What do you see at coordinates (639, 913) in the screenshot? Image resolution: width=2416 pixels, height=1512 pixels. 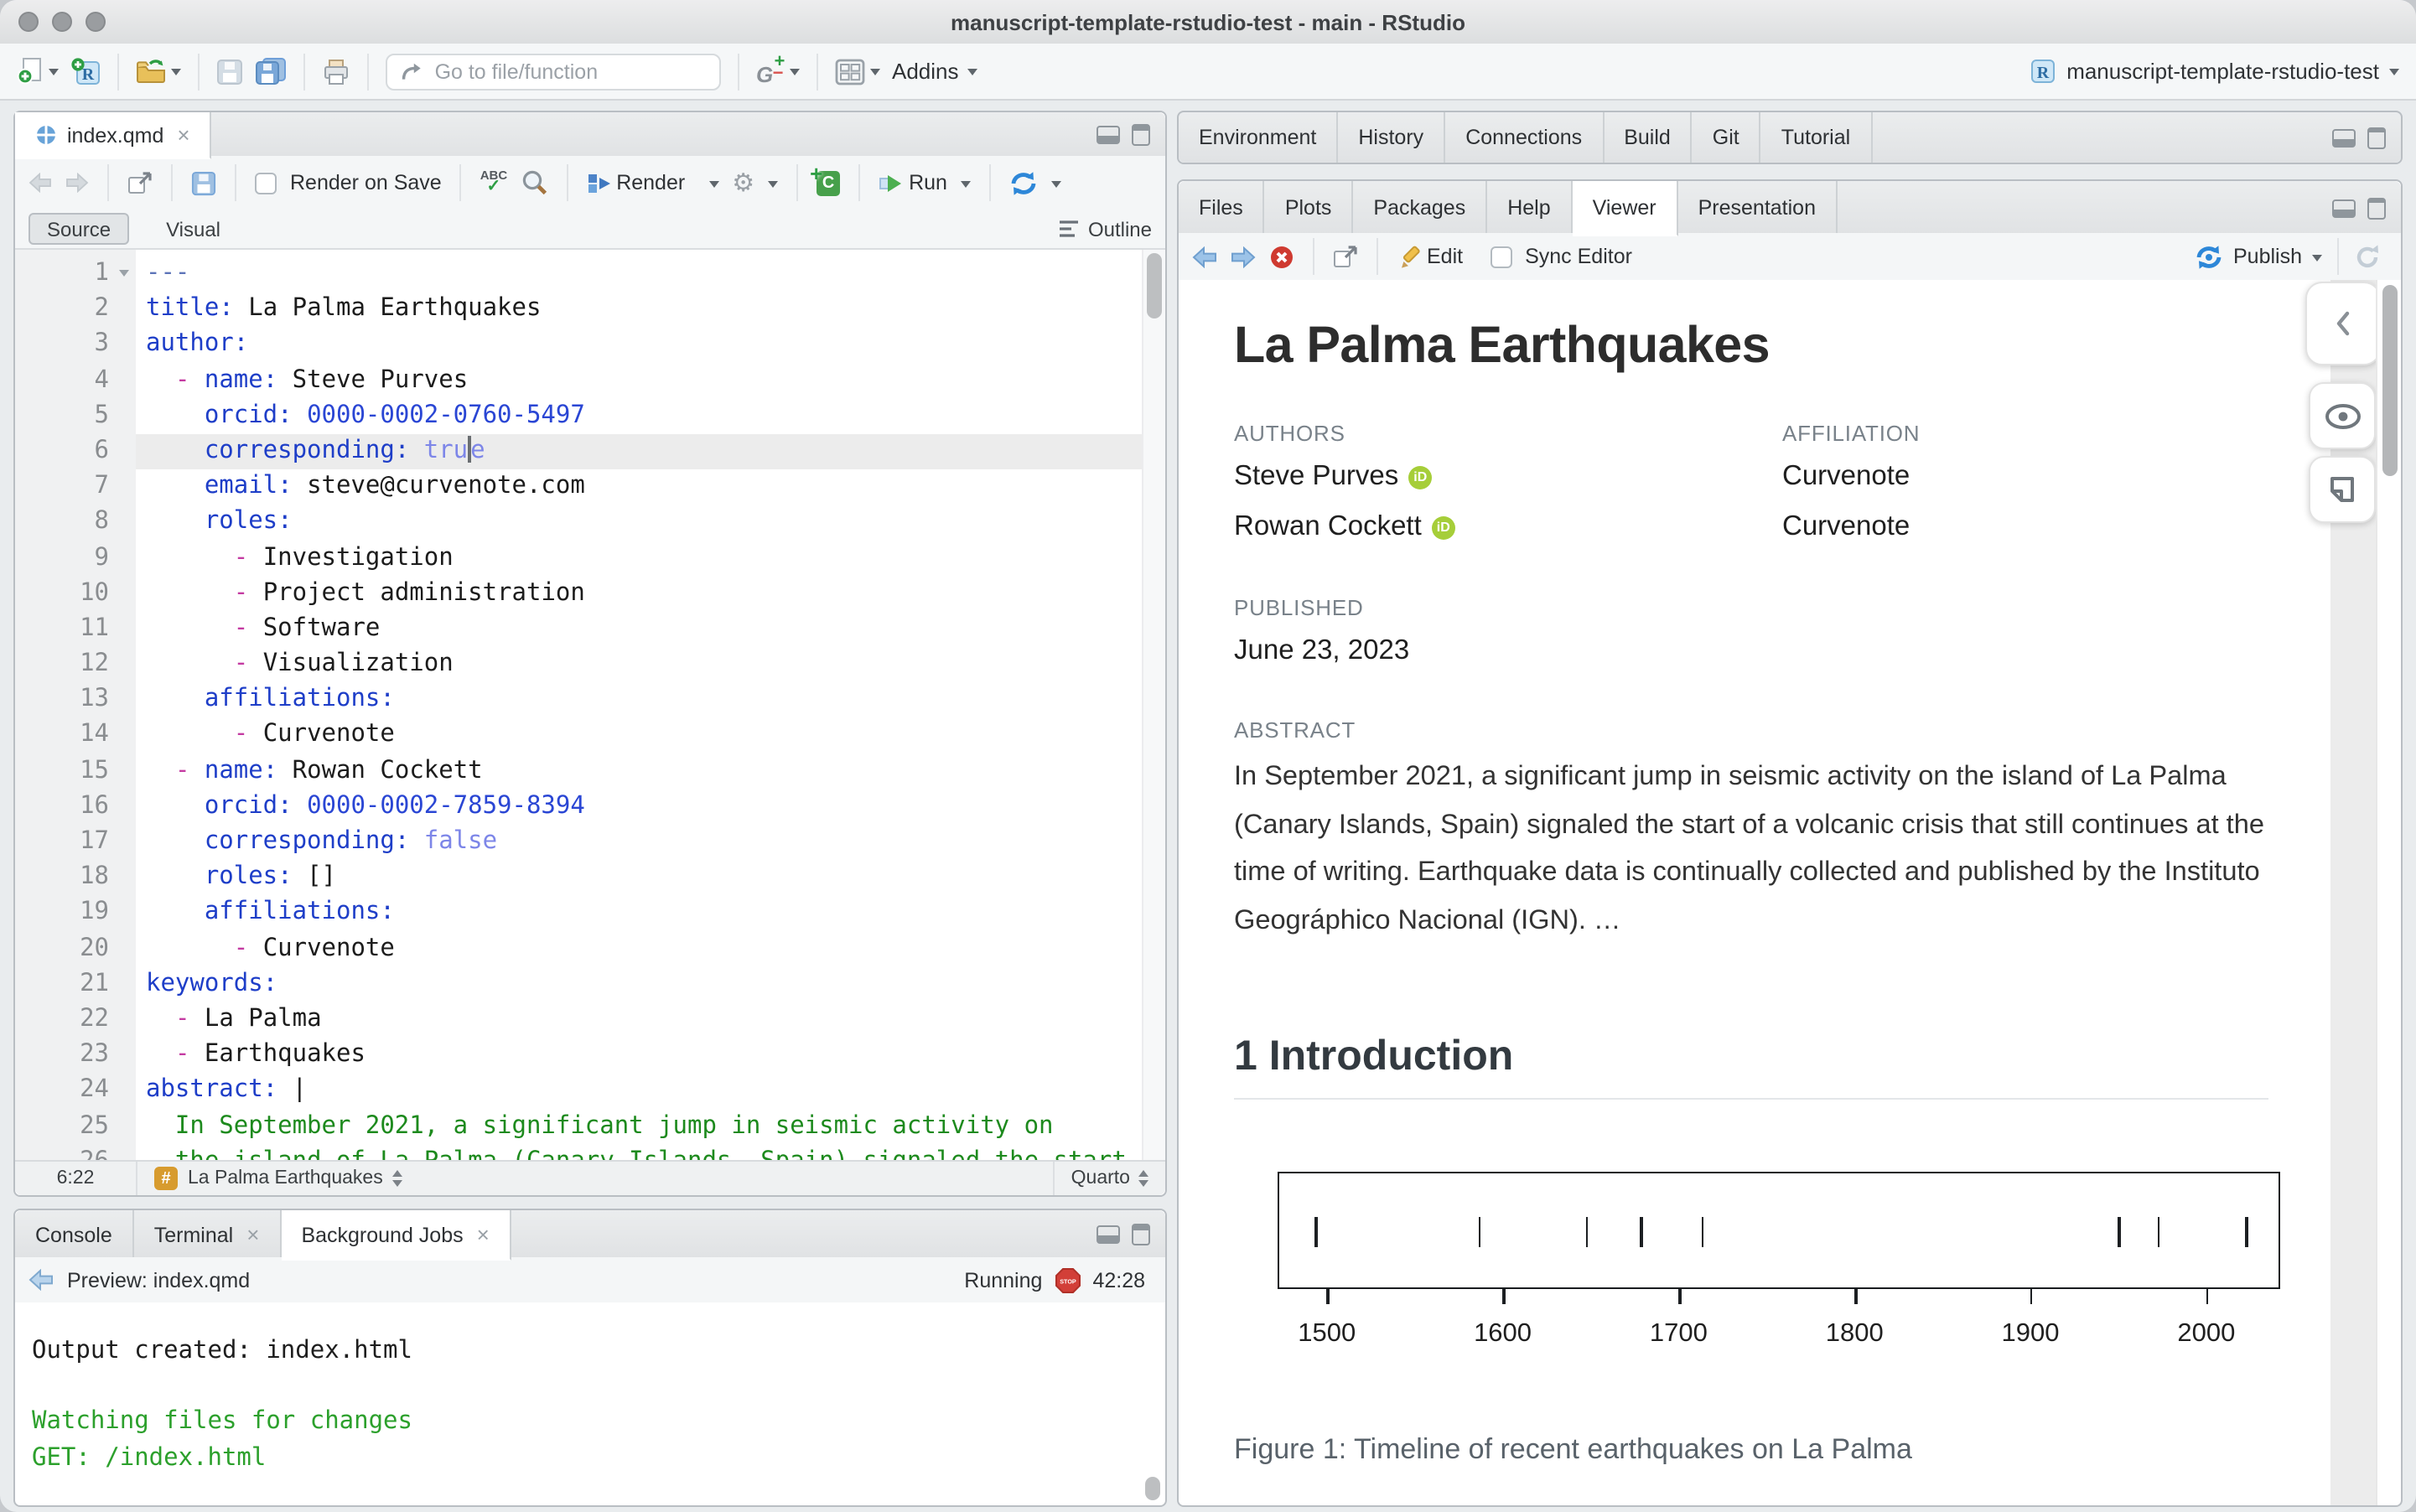 I see `code-line: affiliations:` at bounding box center [639, 913].